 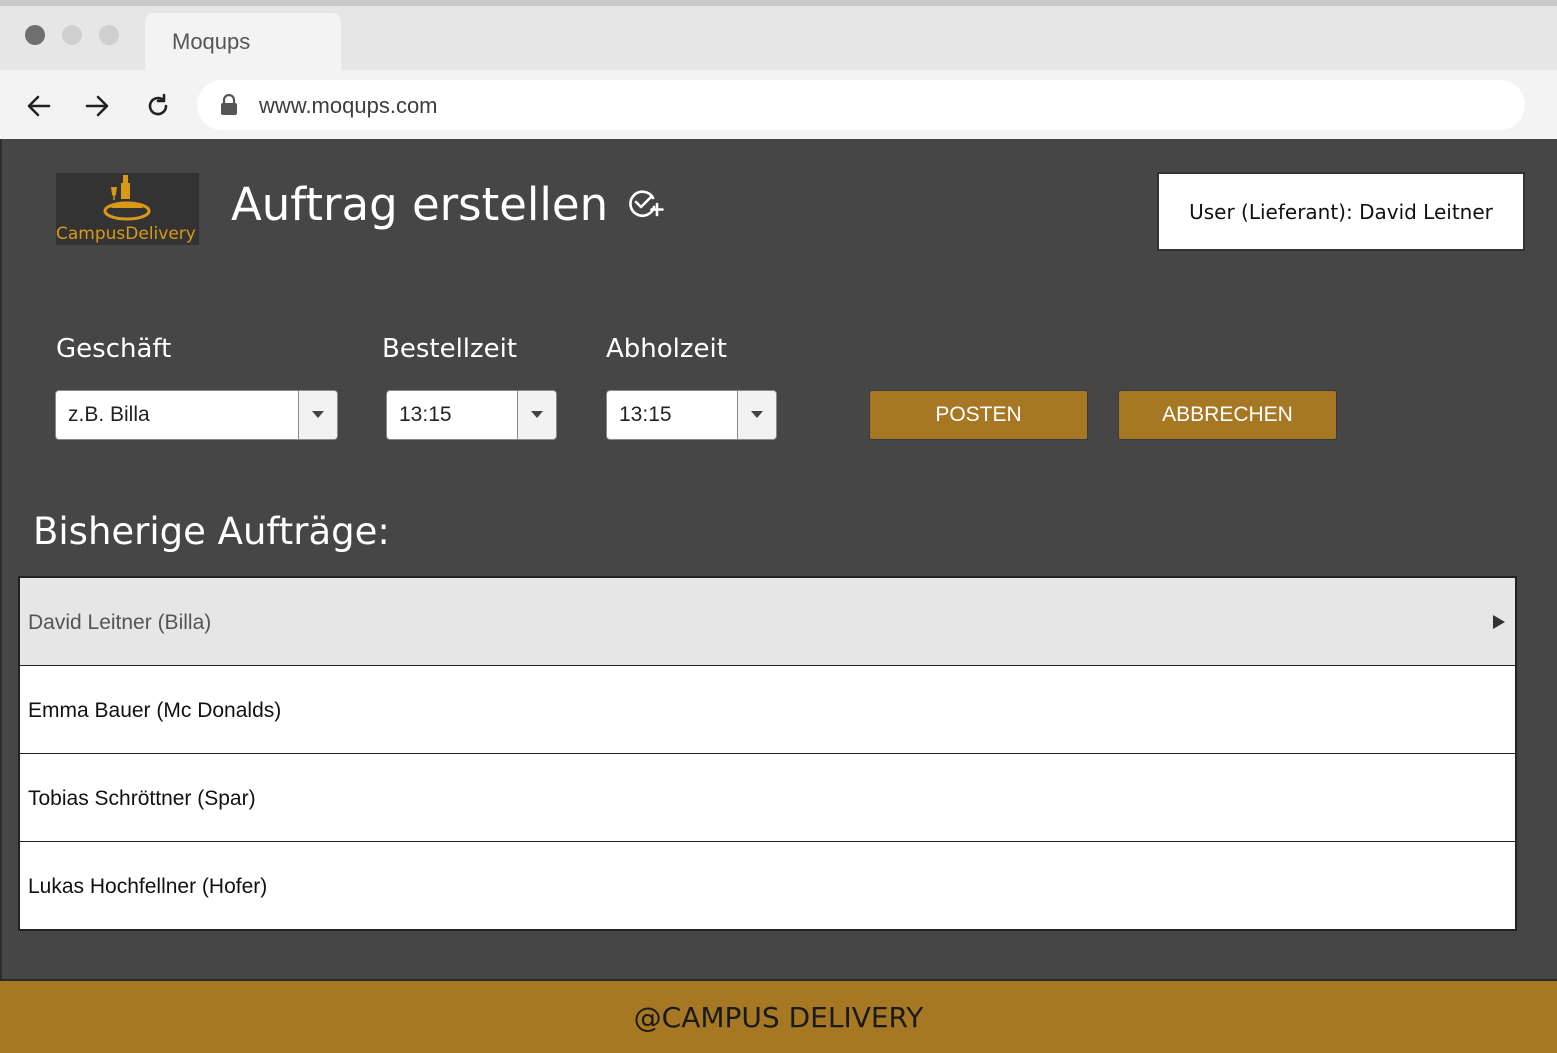 I want to click on pickup-time-arrow, so click(x=756, y=415).